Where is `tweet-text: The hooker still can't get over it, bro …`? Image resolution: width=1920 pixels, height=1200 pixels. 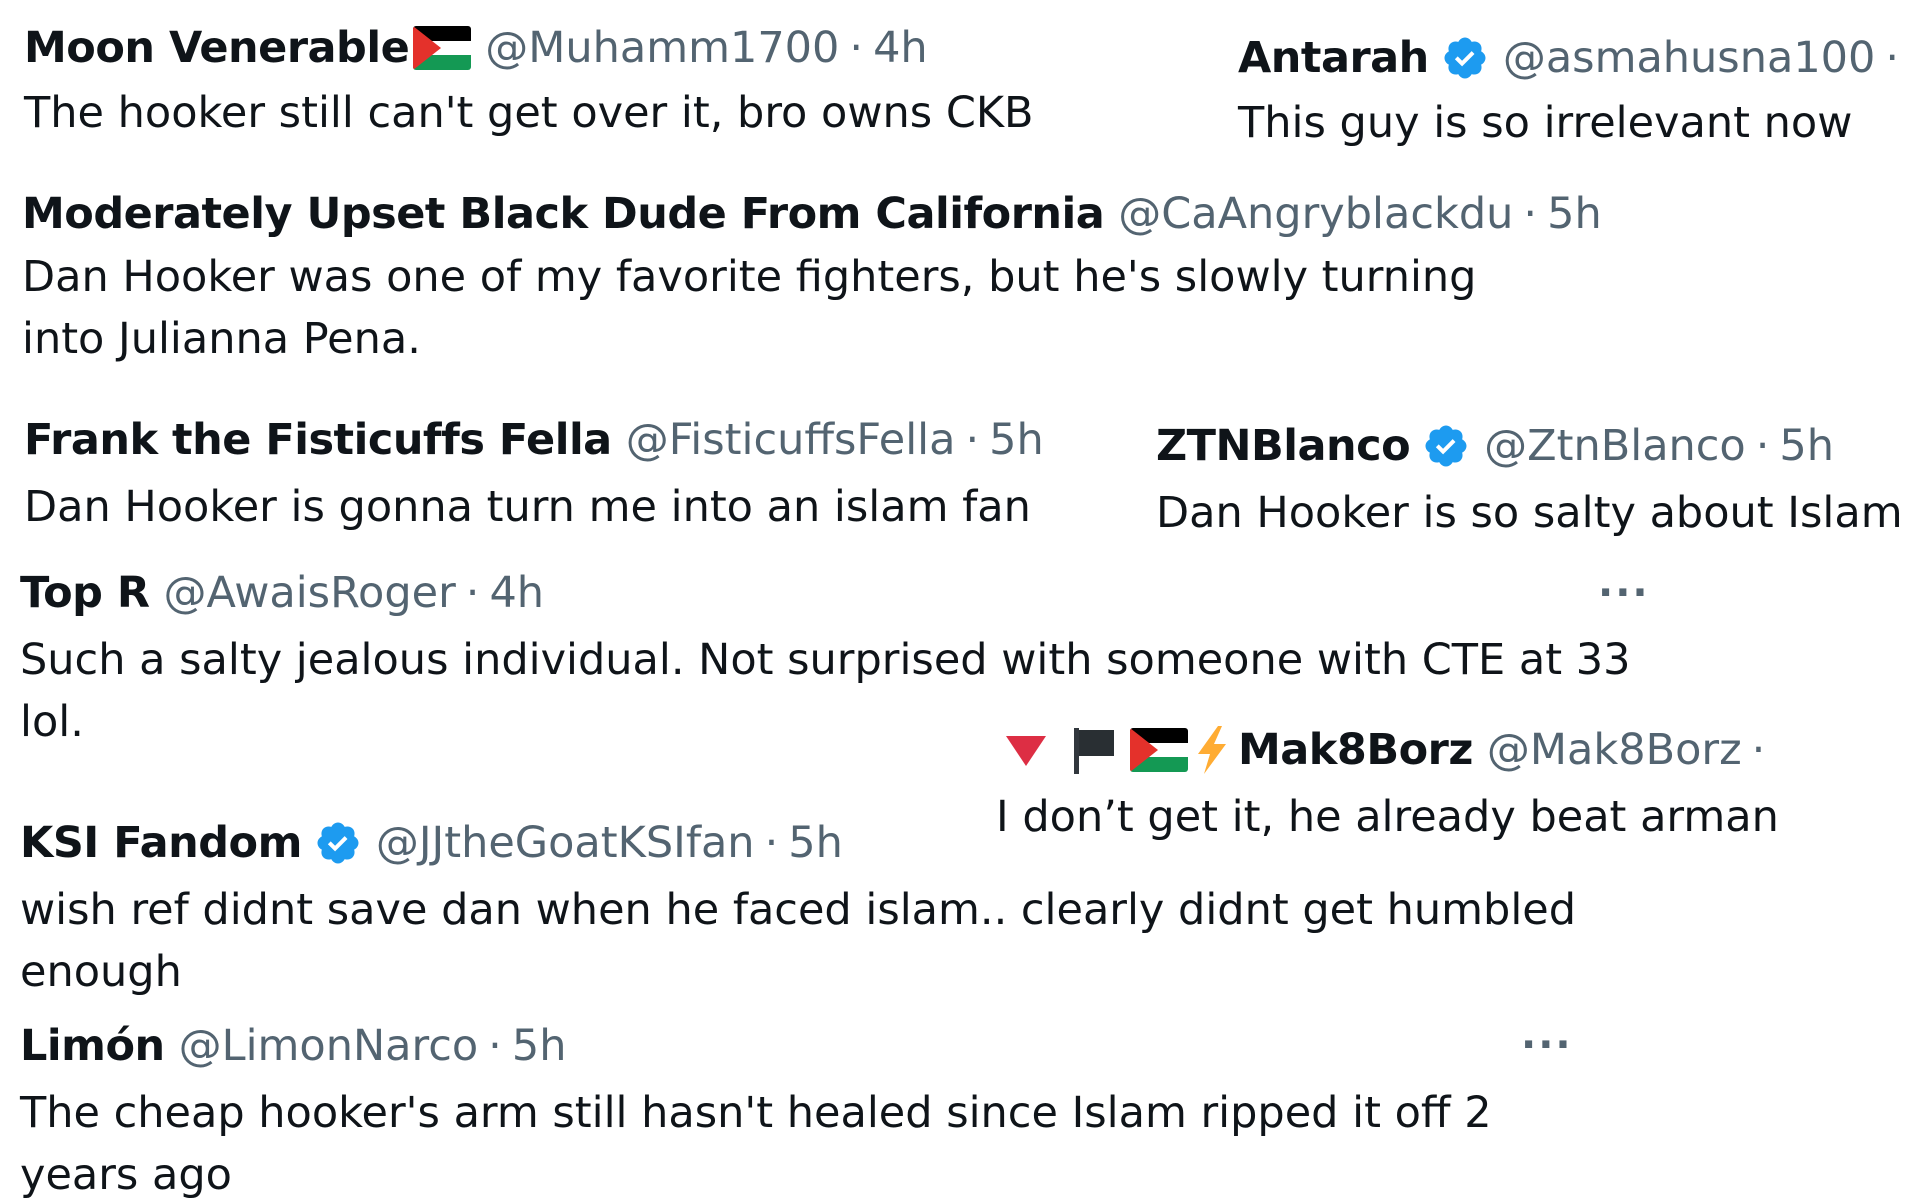
tweet-text: The hooker still can't get over it, bro … is located at coordinates (529, 113).